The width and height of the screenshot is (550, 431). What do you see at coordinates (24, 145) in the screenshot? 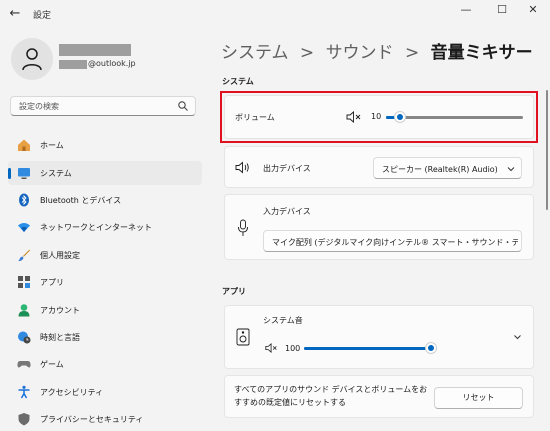
I see `home-icon` at bounding box center [24, 145].